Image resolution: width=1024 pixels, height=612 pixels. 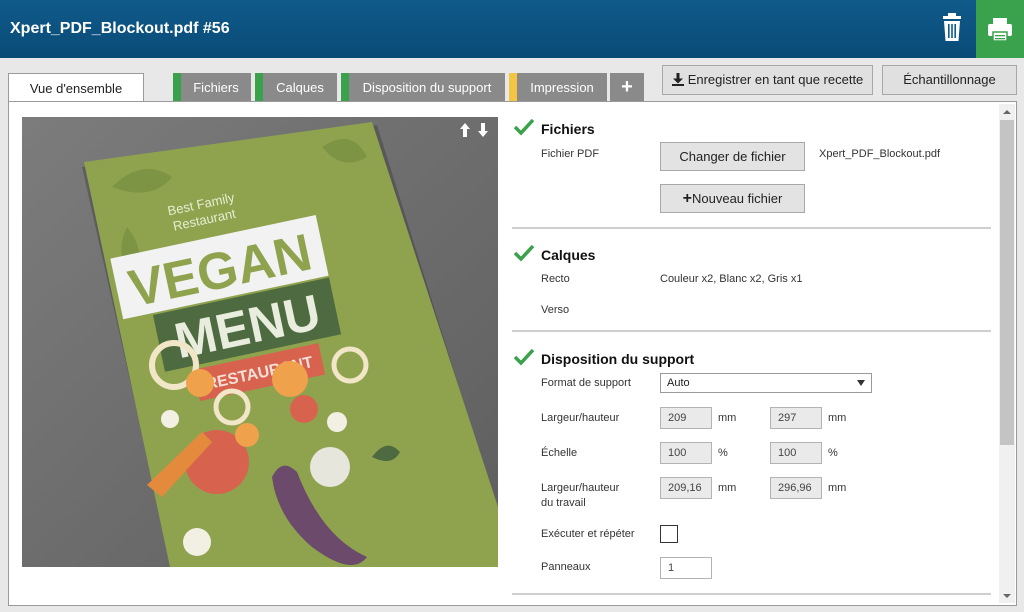 What do you see at coordinates (1007, 282) in the screenshot?
I see `scrollbar-thumb` at bounding box center [1007, 282].